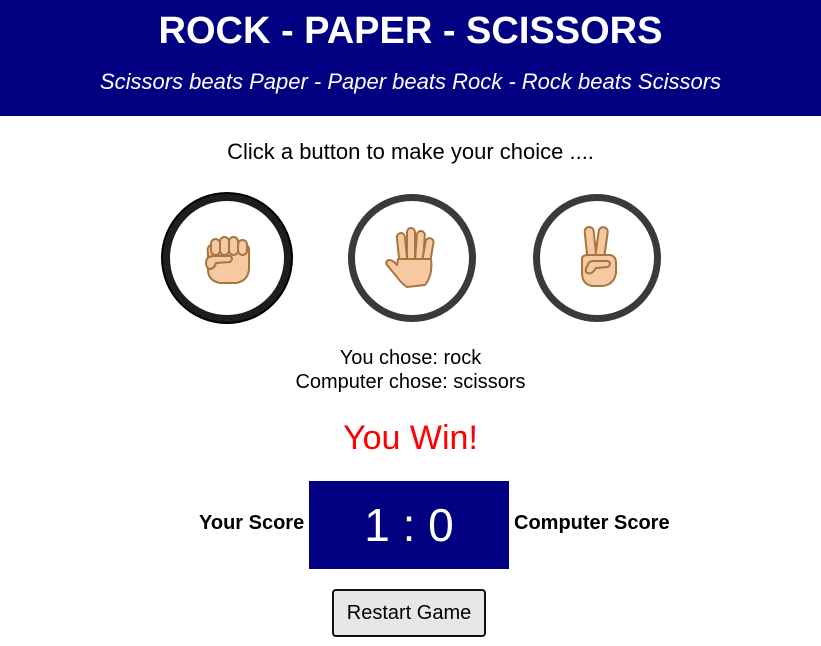  Describe the element at coordinates (410, 438) in the screenshot. I see `round-outcome: You Win!` at that location.